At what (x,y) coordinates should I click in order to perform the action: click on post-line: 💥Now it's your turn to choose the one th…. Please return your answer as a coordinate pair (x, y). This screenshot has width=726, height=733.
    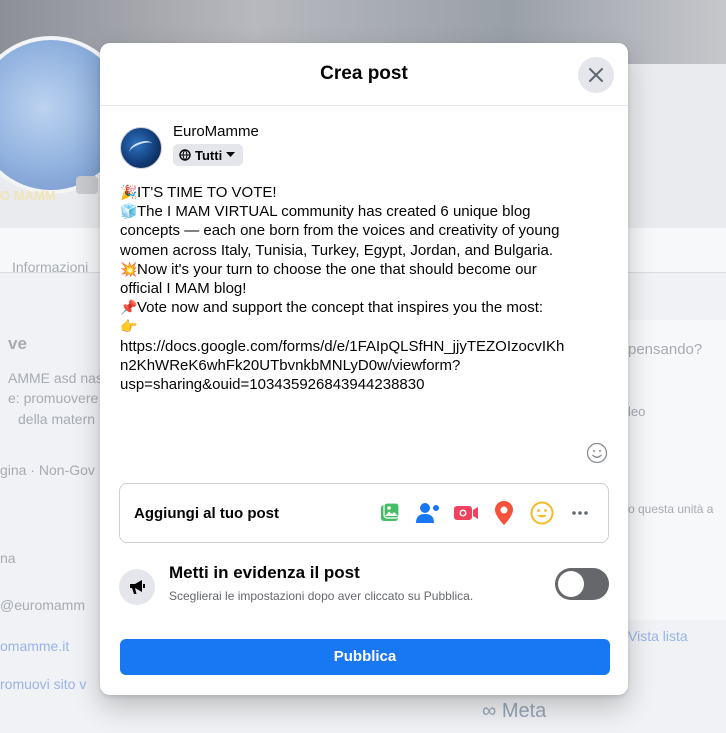
    Looking at the image, I should click on (368, 269).